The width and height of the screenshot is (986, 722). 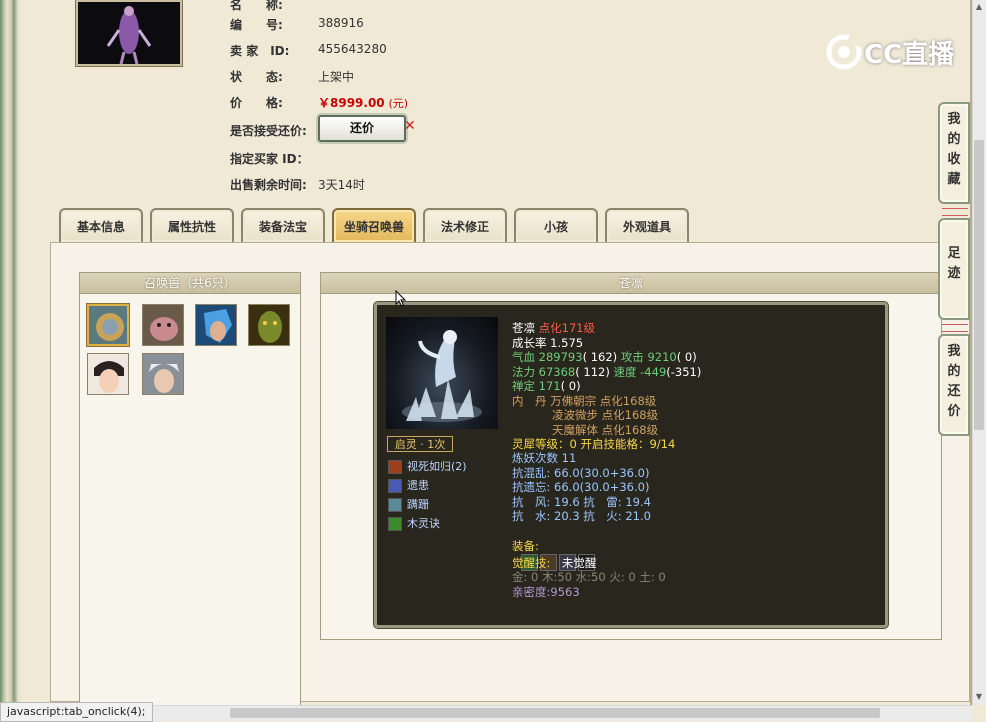 What do you see at coordinates (283, 225) in the screenshot?
I see `tab-equipment: 装备法宝` at bounding box center [283, 225].